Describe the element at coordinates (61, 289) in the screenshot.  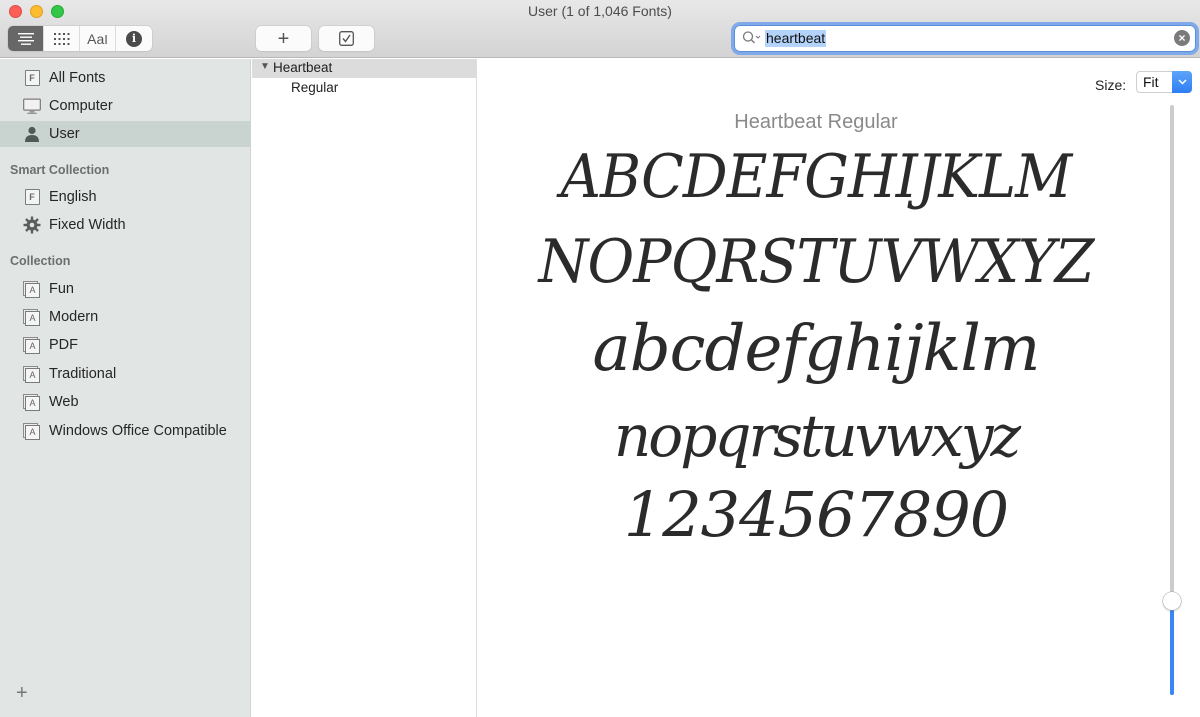
I see `sidebar-item-label: Fun` at that location.